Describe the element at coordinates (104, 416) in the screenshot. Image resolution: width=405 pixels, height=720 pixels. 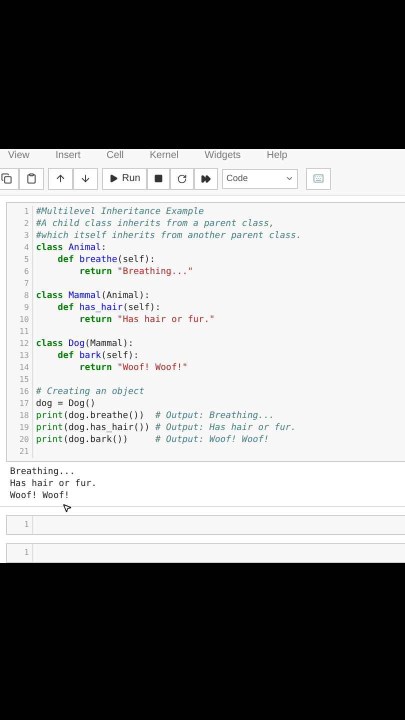
I see `code-token: (dog.breathe())` at that location.